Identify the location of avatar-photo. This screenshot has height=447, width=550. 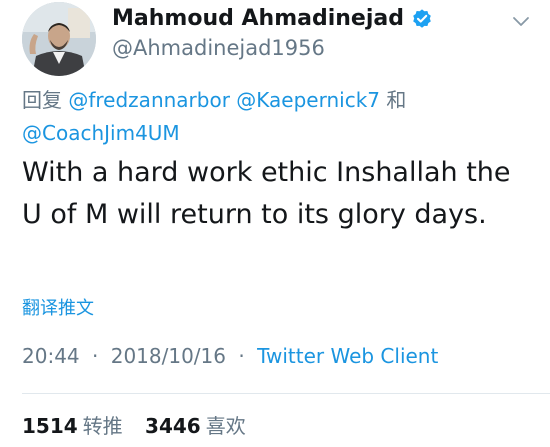
(59, 39).